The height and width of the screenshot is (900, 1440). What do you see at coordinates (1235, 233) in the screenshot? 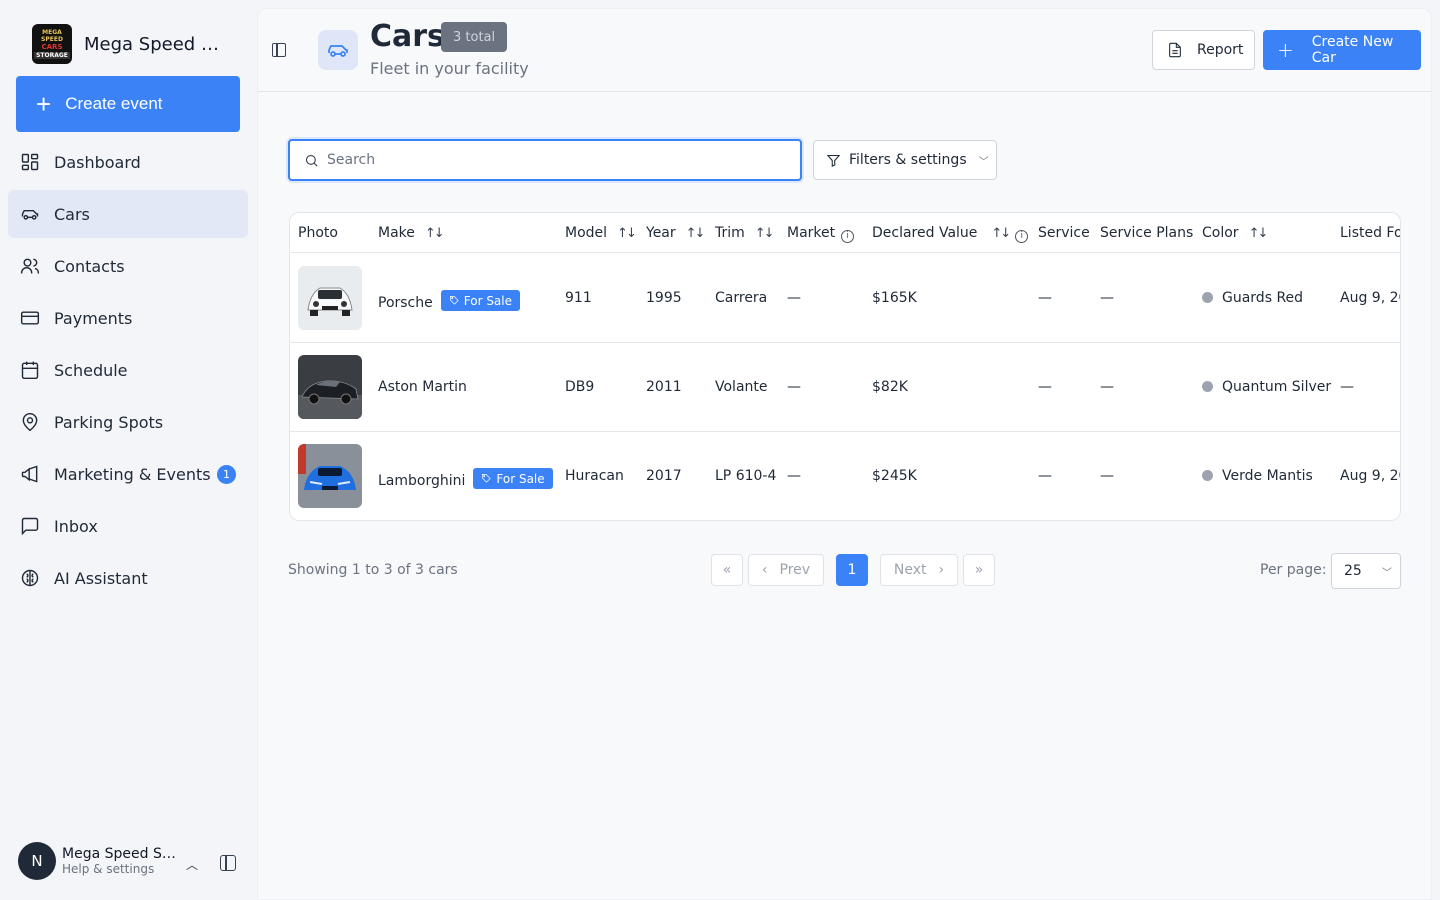
I see `column-color: Color ↑↓` at bounding box center [1235, 233].